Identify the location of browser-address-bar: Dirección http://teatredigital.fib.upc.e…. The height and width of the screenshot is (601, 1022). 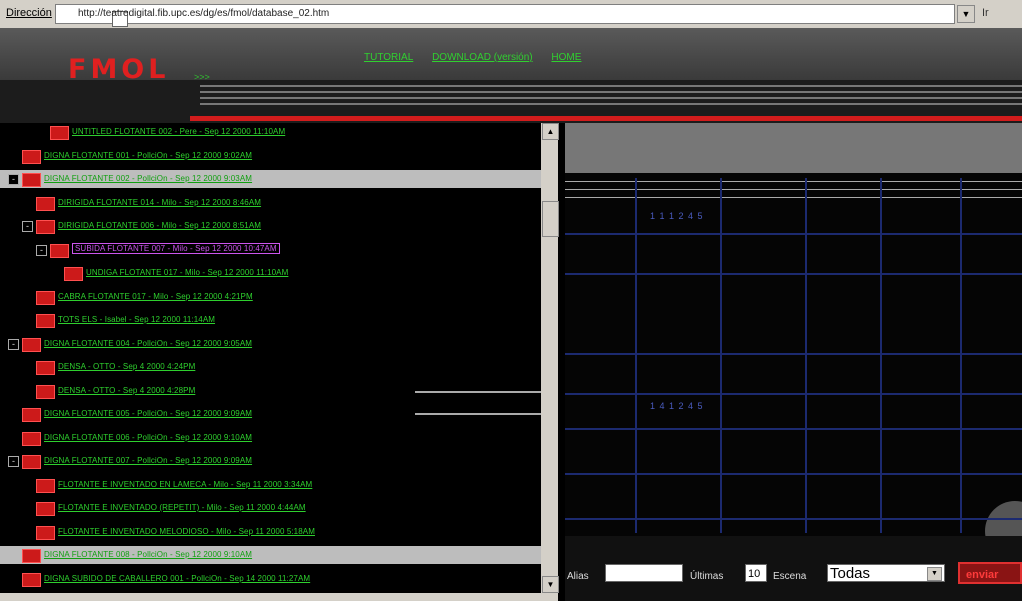
(511, 14).